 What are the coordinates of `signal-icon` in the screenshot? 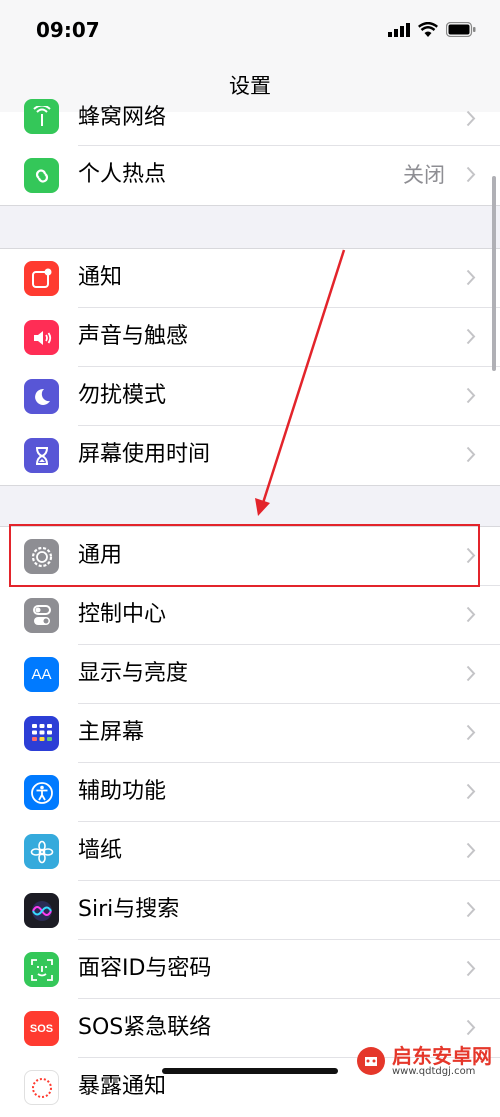 It's located at (399, 29).